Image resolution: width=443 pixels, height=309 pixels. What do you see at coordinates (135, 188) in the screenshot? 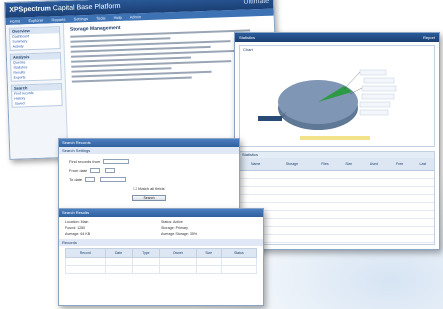
I see `match-all-checkbox: ☐` at bounding box center [135, 188].